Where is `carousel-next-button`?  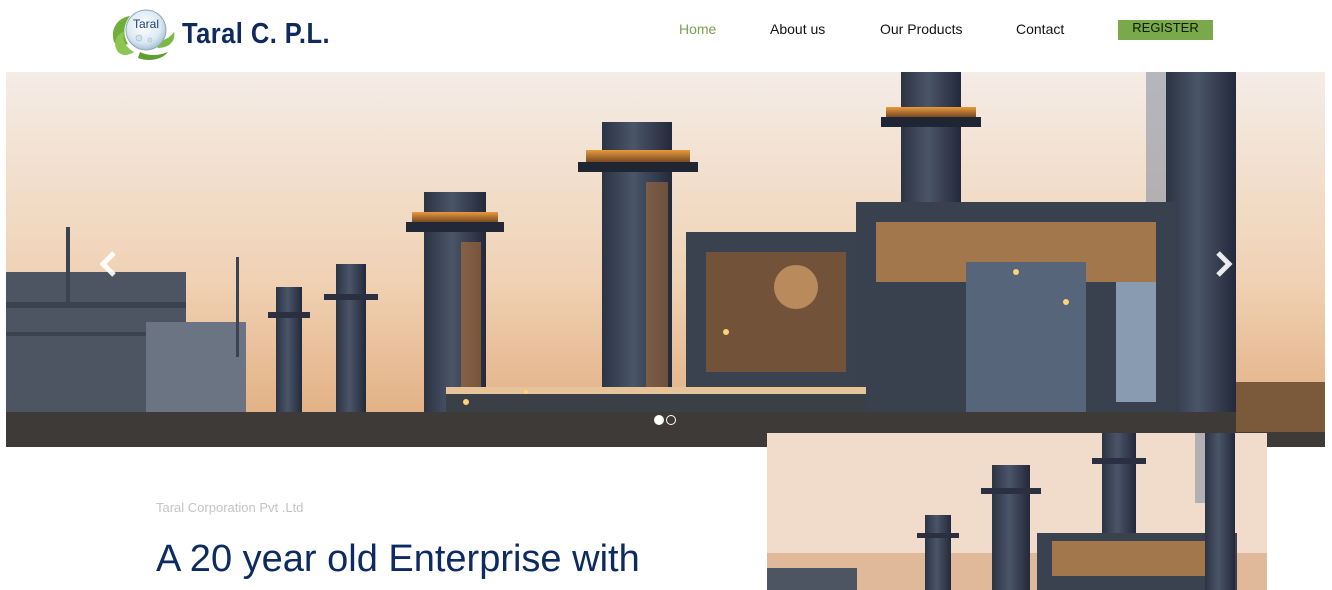
carousel-next-button is located at coordinates (1223, 264).